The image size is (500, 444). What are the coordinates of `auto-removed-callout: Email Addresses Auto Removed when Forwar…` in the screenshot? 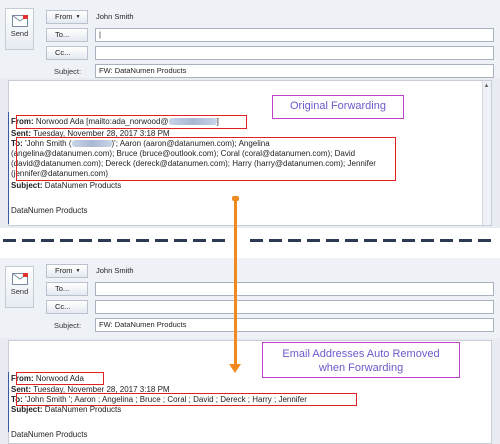 It's located at (361, 360).